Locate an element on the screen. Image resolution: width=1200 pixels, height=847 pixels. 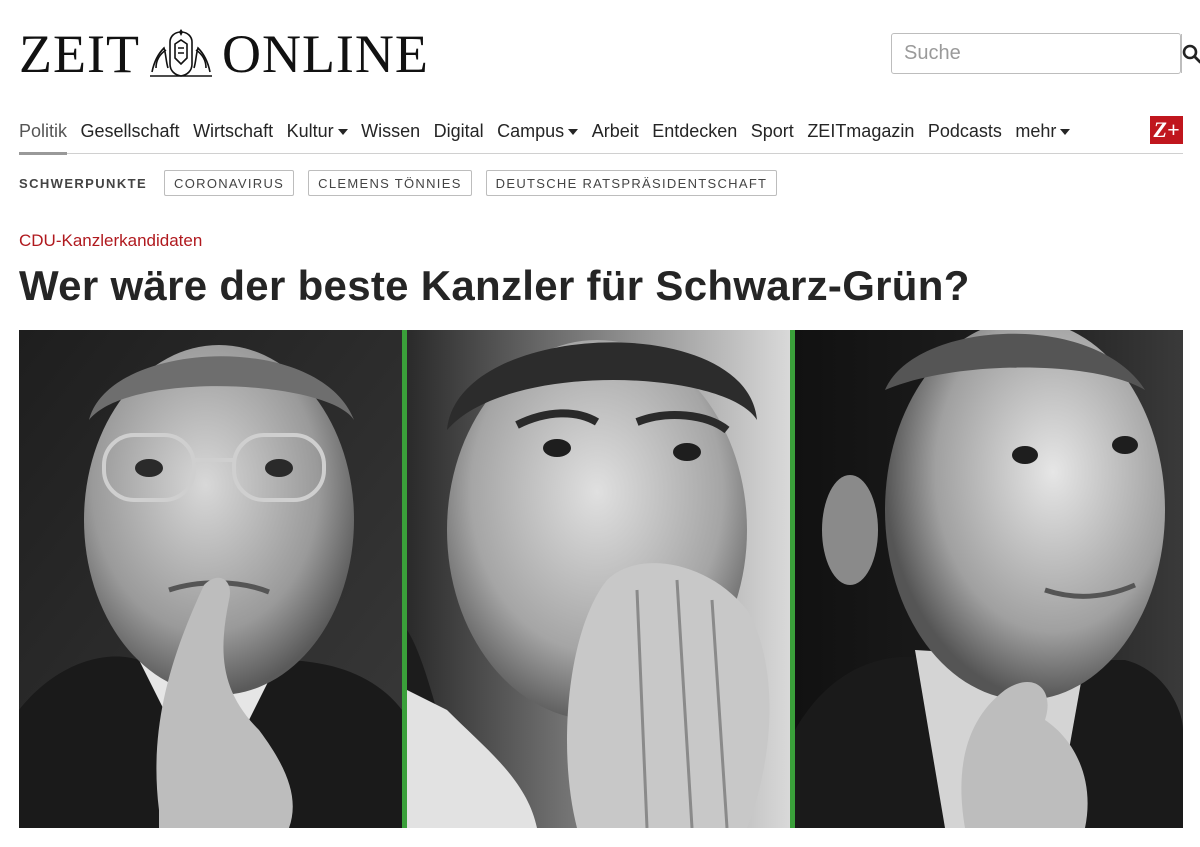
site-logo: ZEIT ONLINE is located at coordinates (224, 54).